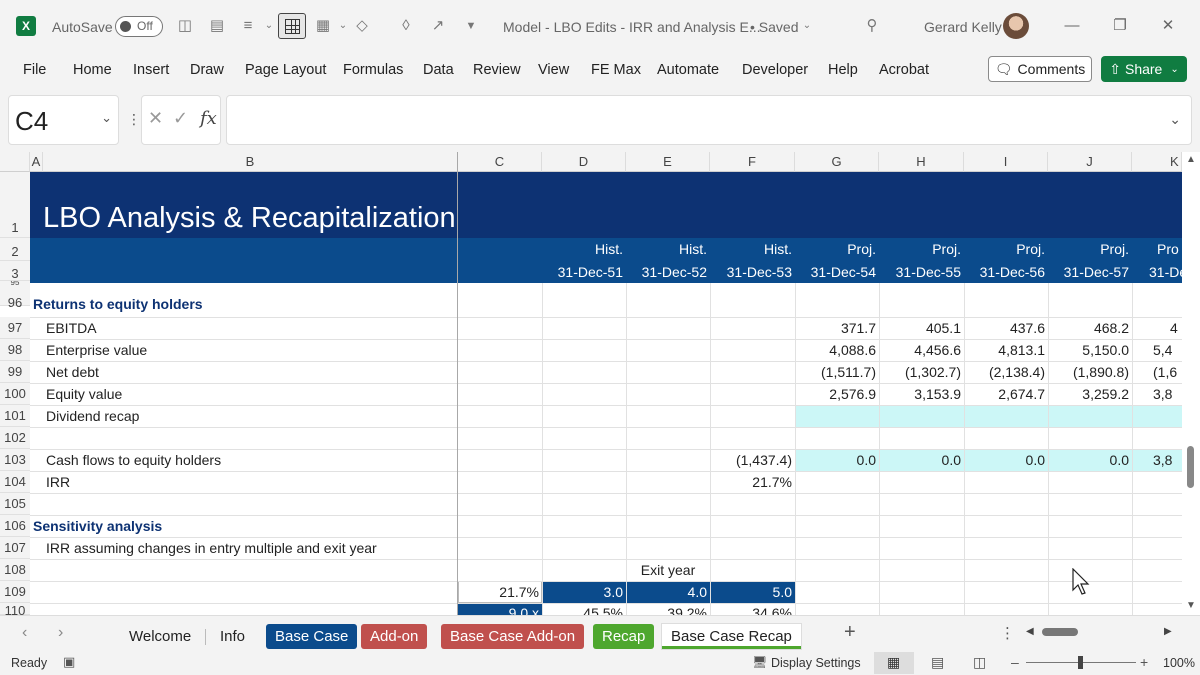 This screenshot has height=675, width=1200. Describe the element at coordinates (553, 70) in the screenshot. I see `menu-view: View` at that location.